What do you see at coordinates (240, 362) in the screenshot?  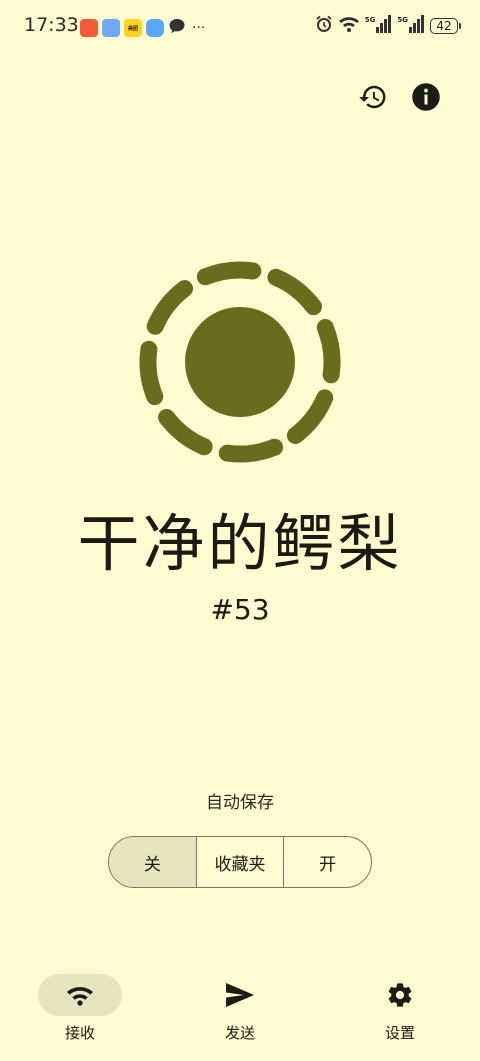 I see `device-emblem-icon` at bounding box center [240, 362].